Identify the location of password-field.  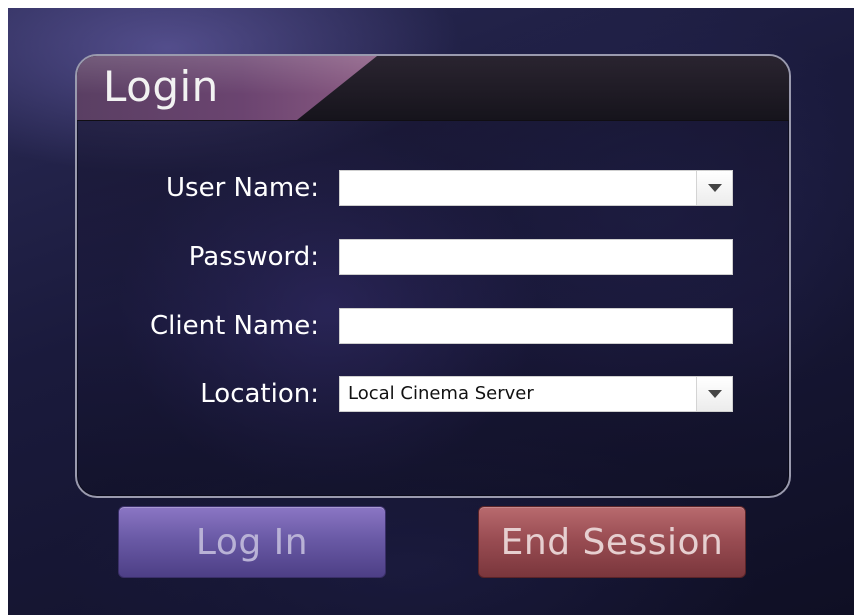
(536, 257).